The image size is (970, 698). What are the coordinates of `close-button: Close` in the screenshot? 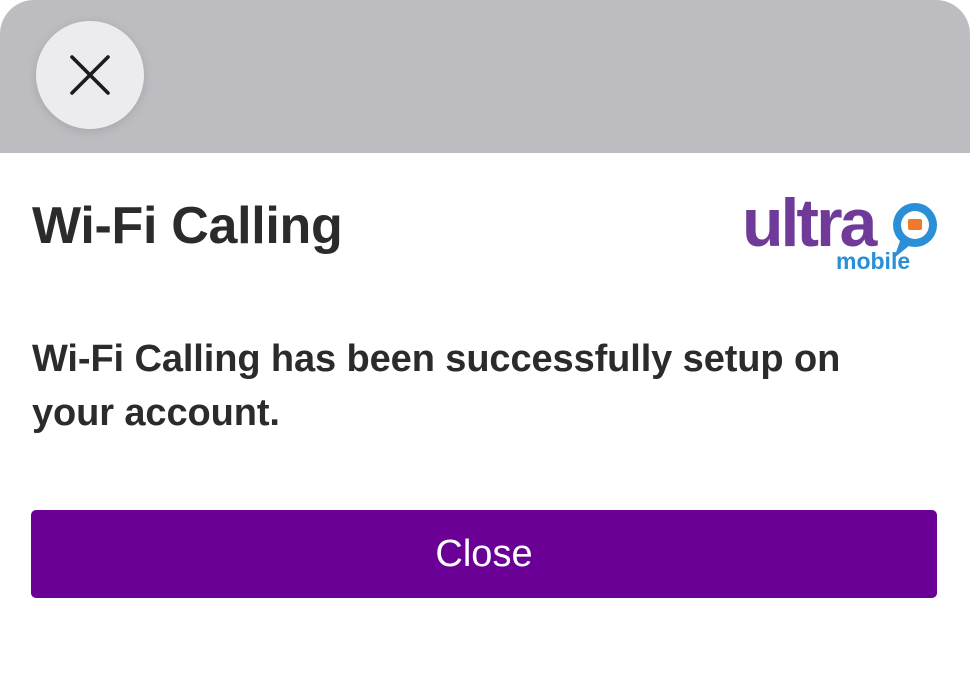 It's located at (484, 554).